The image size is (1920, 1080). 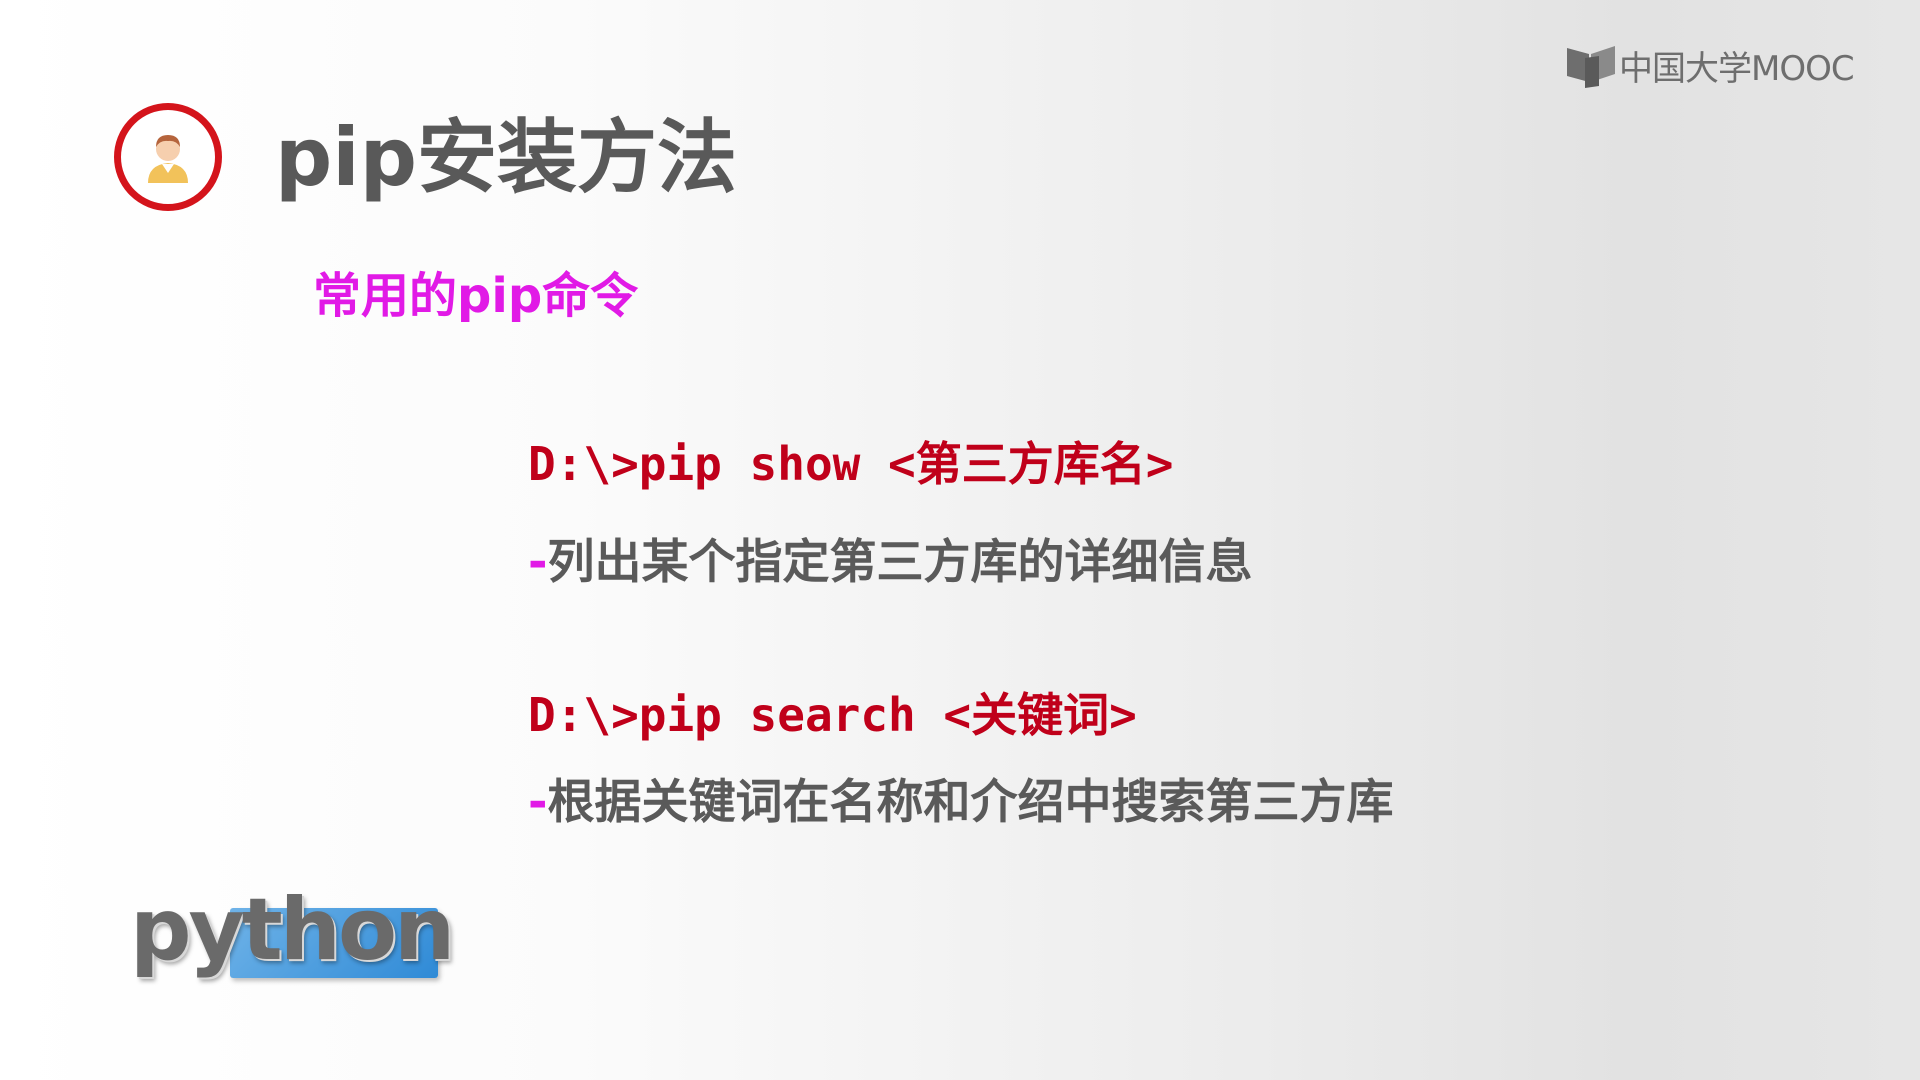 I want to click on pip-show-description: -列出某个指定第三方库的详细信息, so click(x=890, y=563).